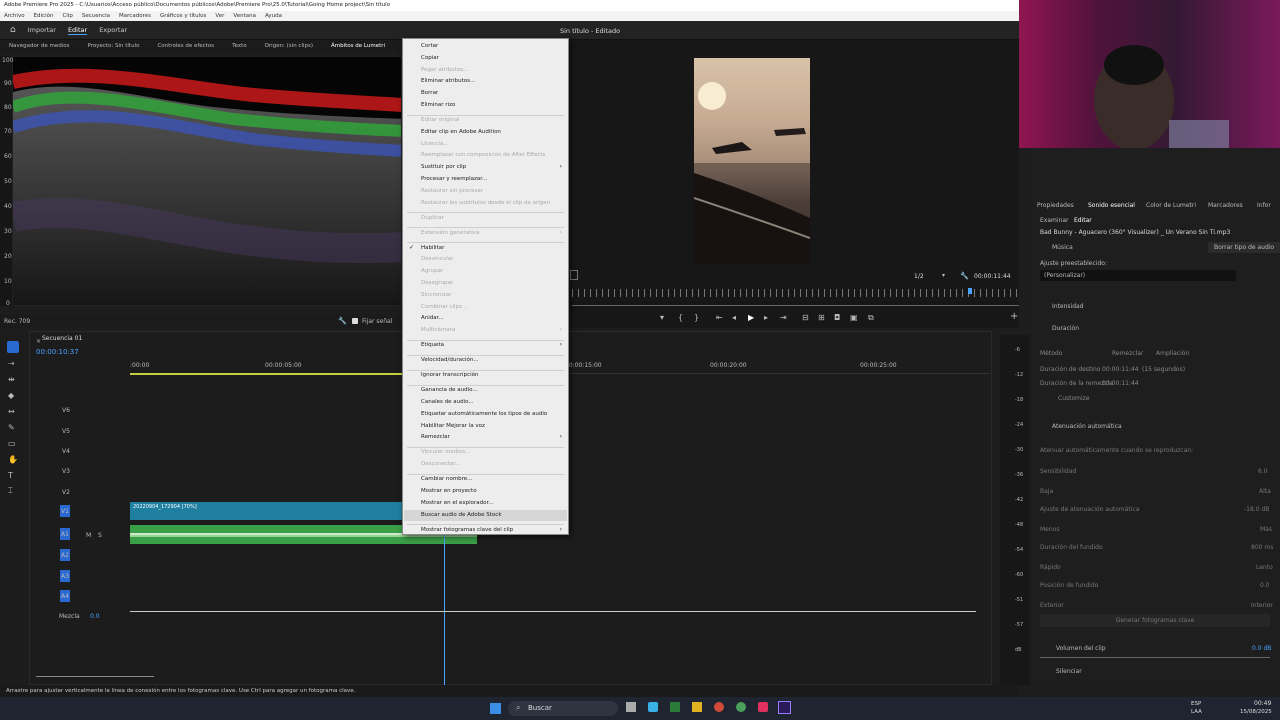  I want to click on menu-gráficos-y-títulos: Gráficos y títulos, so click(183, 16).